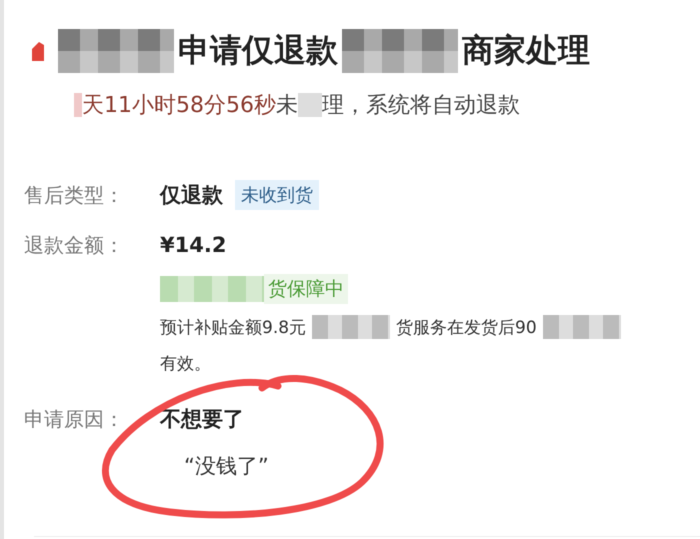 This screenshot has width=700, height=539. What do you see at coordinates (466, 327) in the screenshot?
I see `note-text: 货服务在发货后90` at bounding box center [466, 327].